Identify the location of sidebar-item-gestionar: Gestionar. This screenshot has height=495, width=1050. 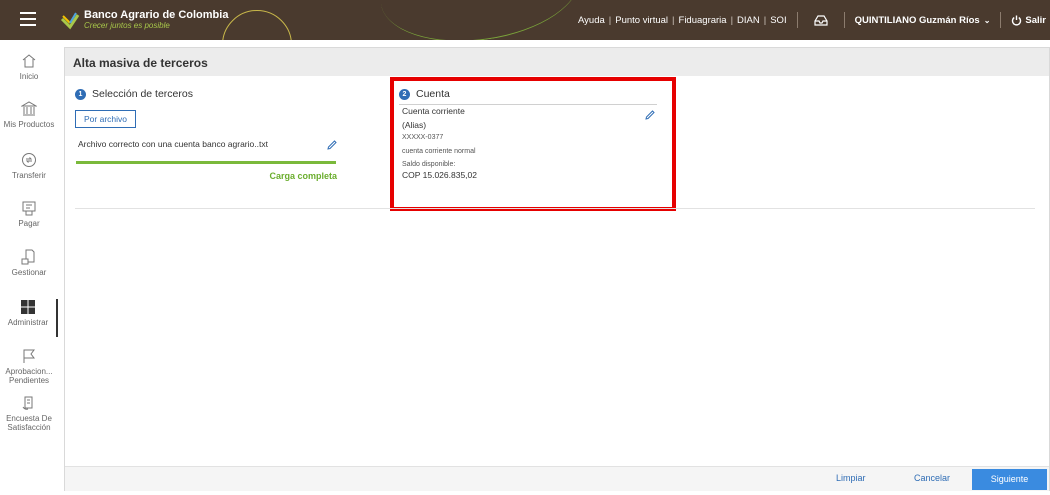
(29, 263).